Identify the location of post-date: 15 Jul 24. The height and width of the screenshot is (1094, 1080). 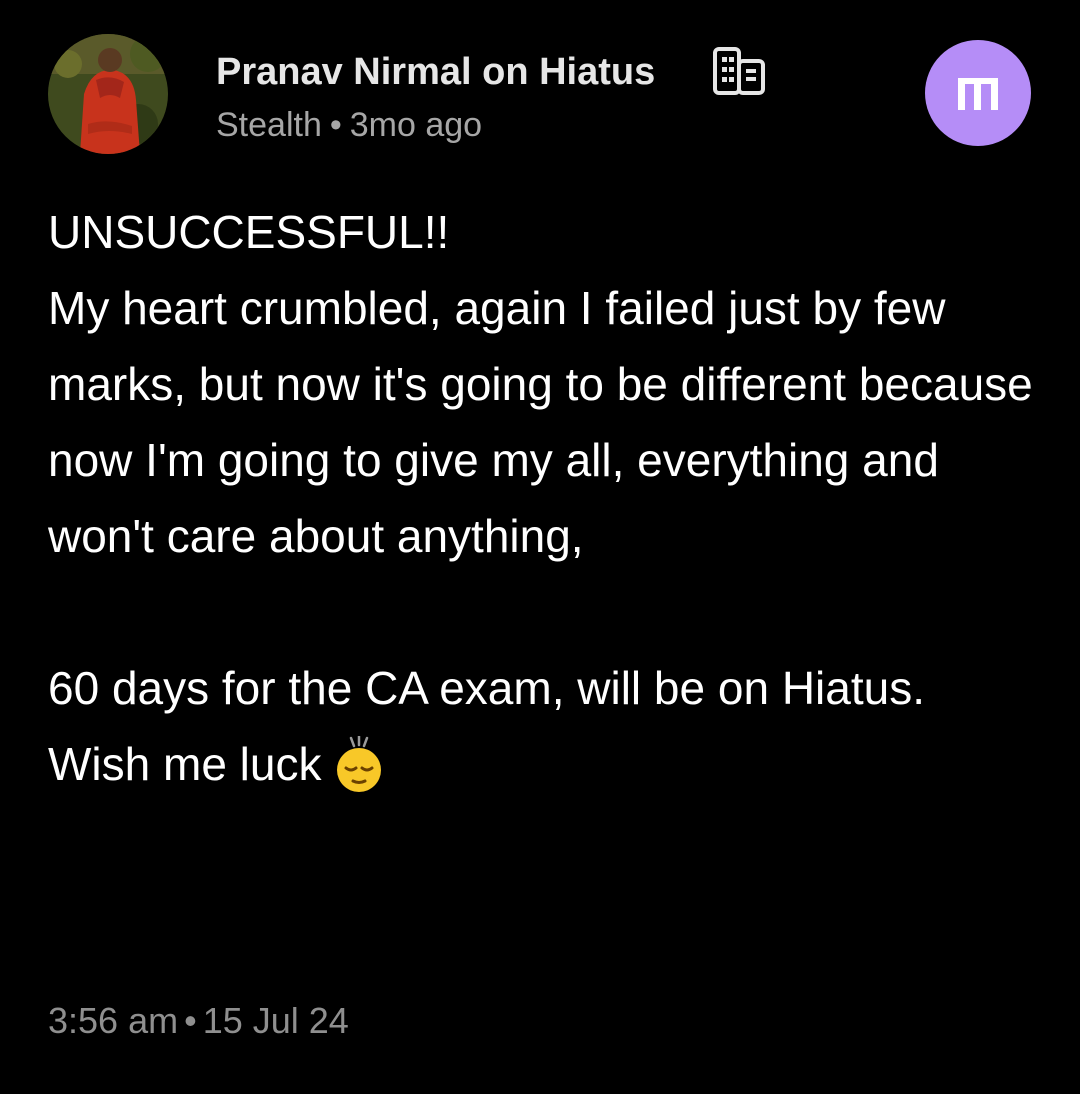
(275, 1020).